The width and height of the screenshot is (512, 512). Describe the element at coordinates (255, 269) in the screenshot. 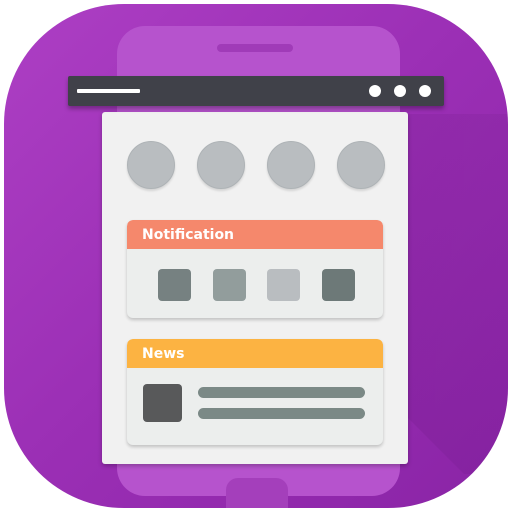

I see `notification-panel: Notification` at that location.